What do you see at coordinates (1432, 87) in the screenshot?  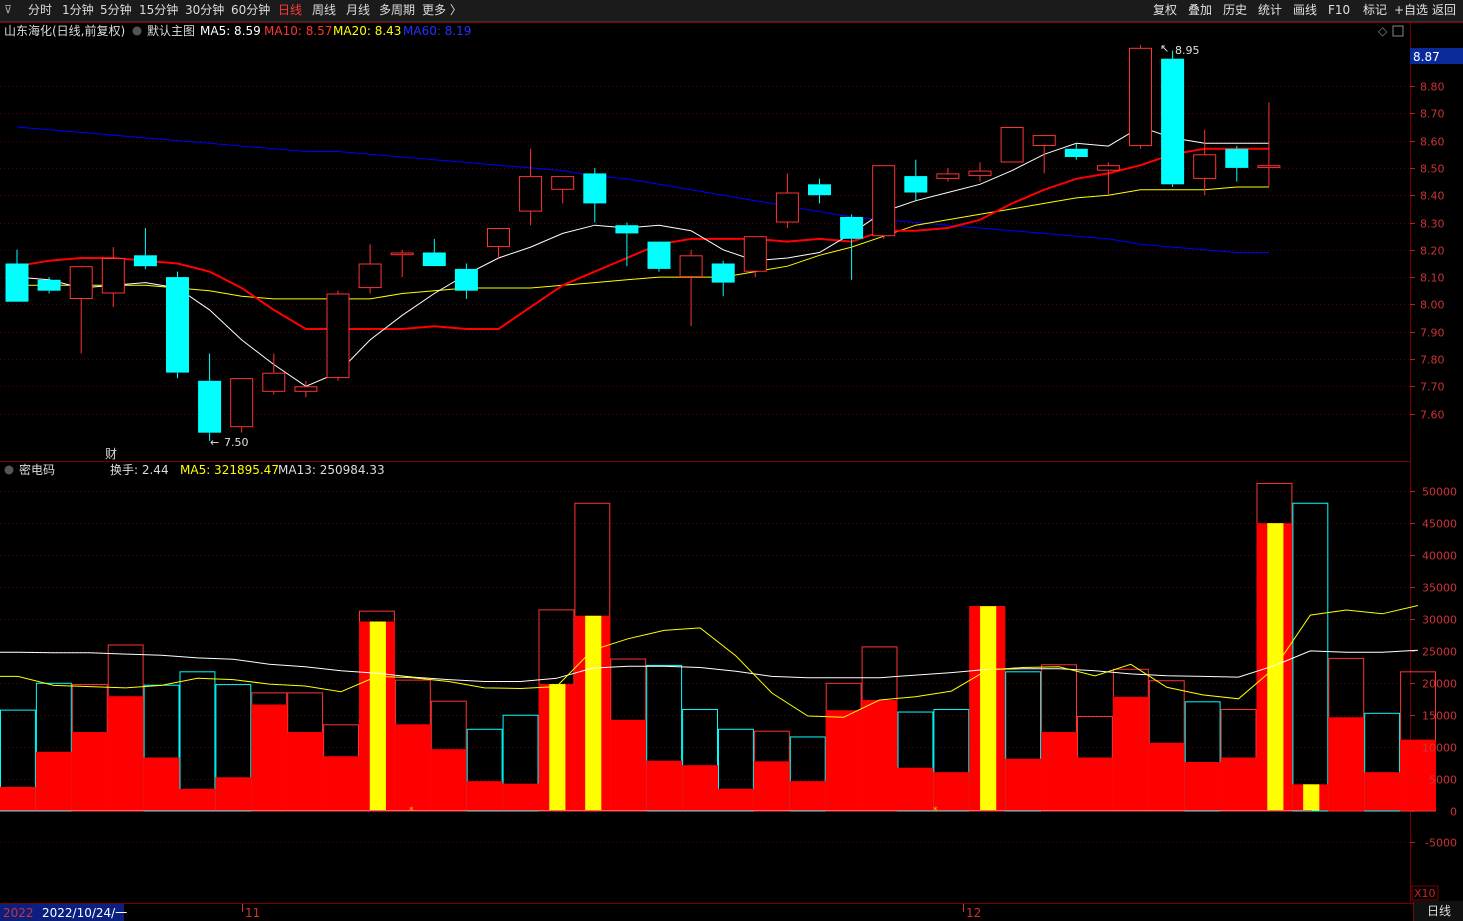 I see `price-axis-label: 8.80` at bounding box center [1432, 87].